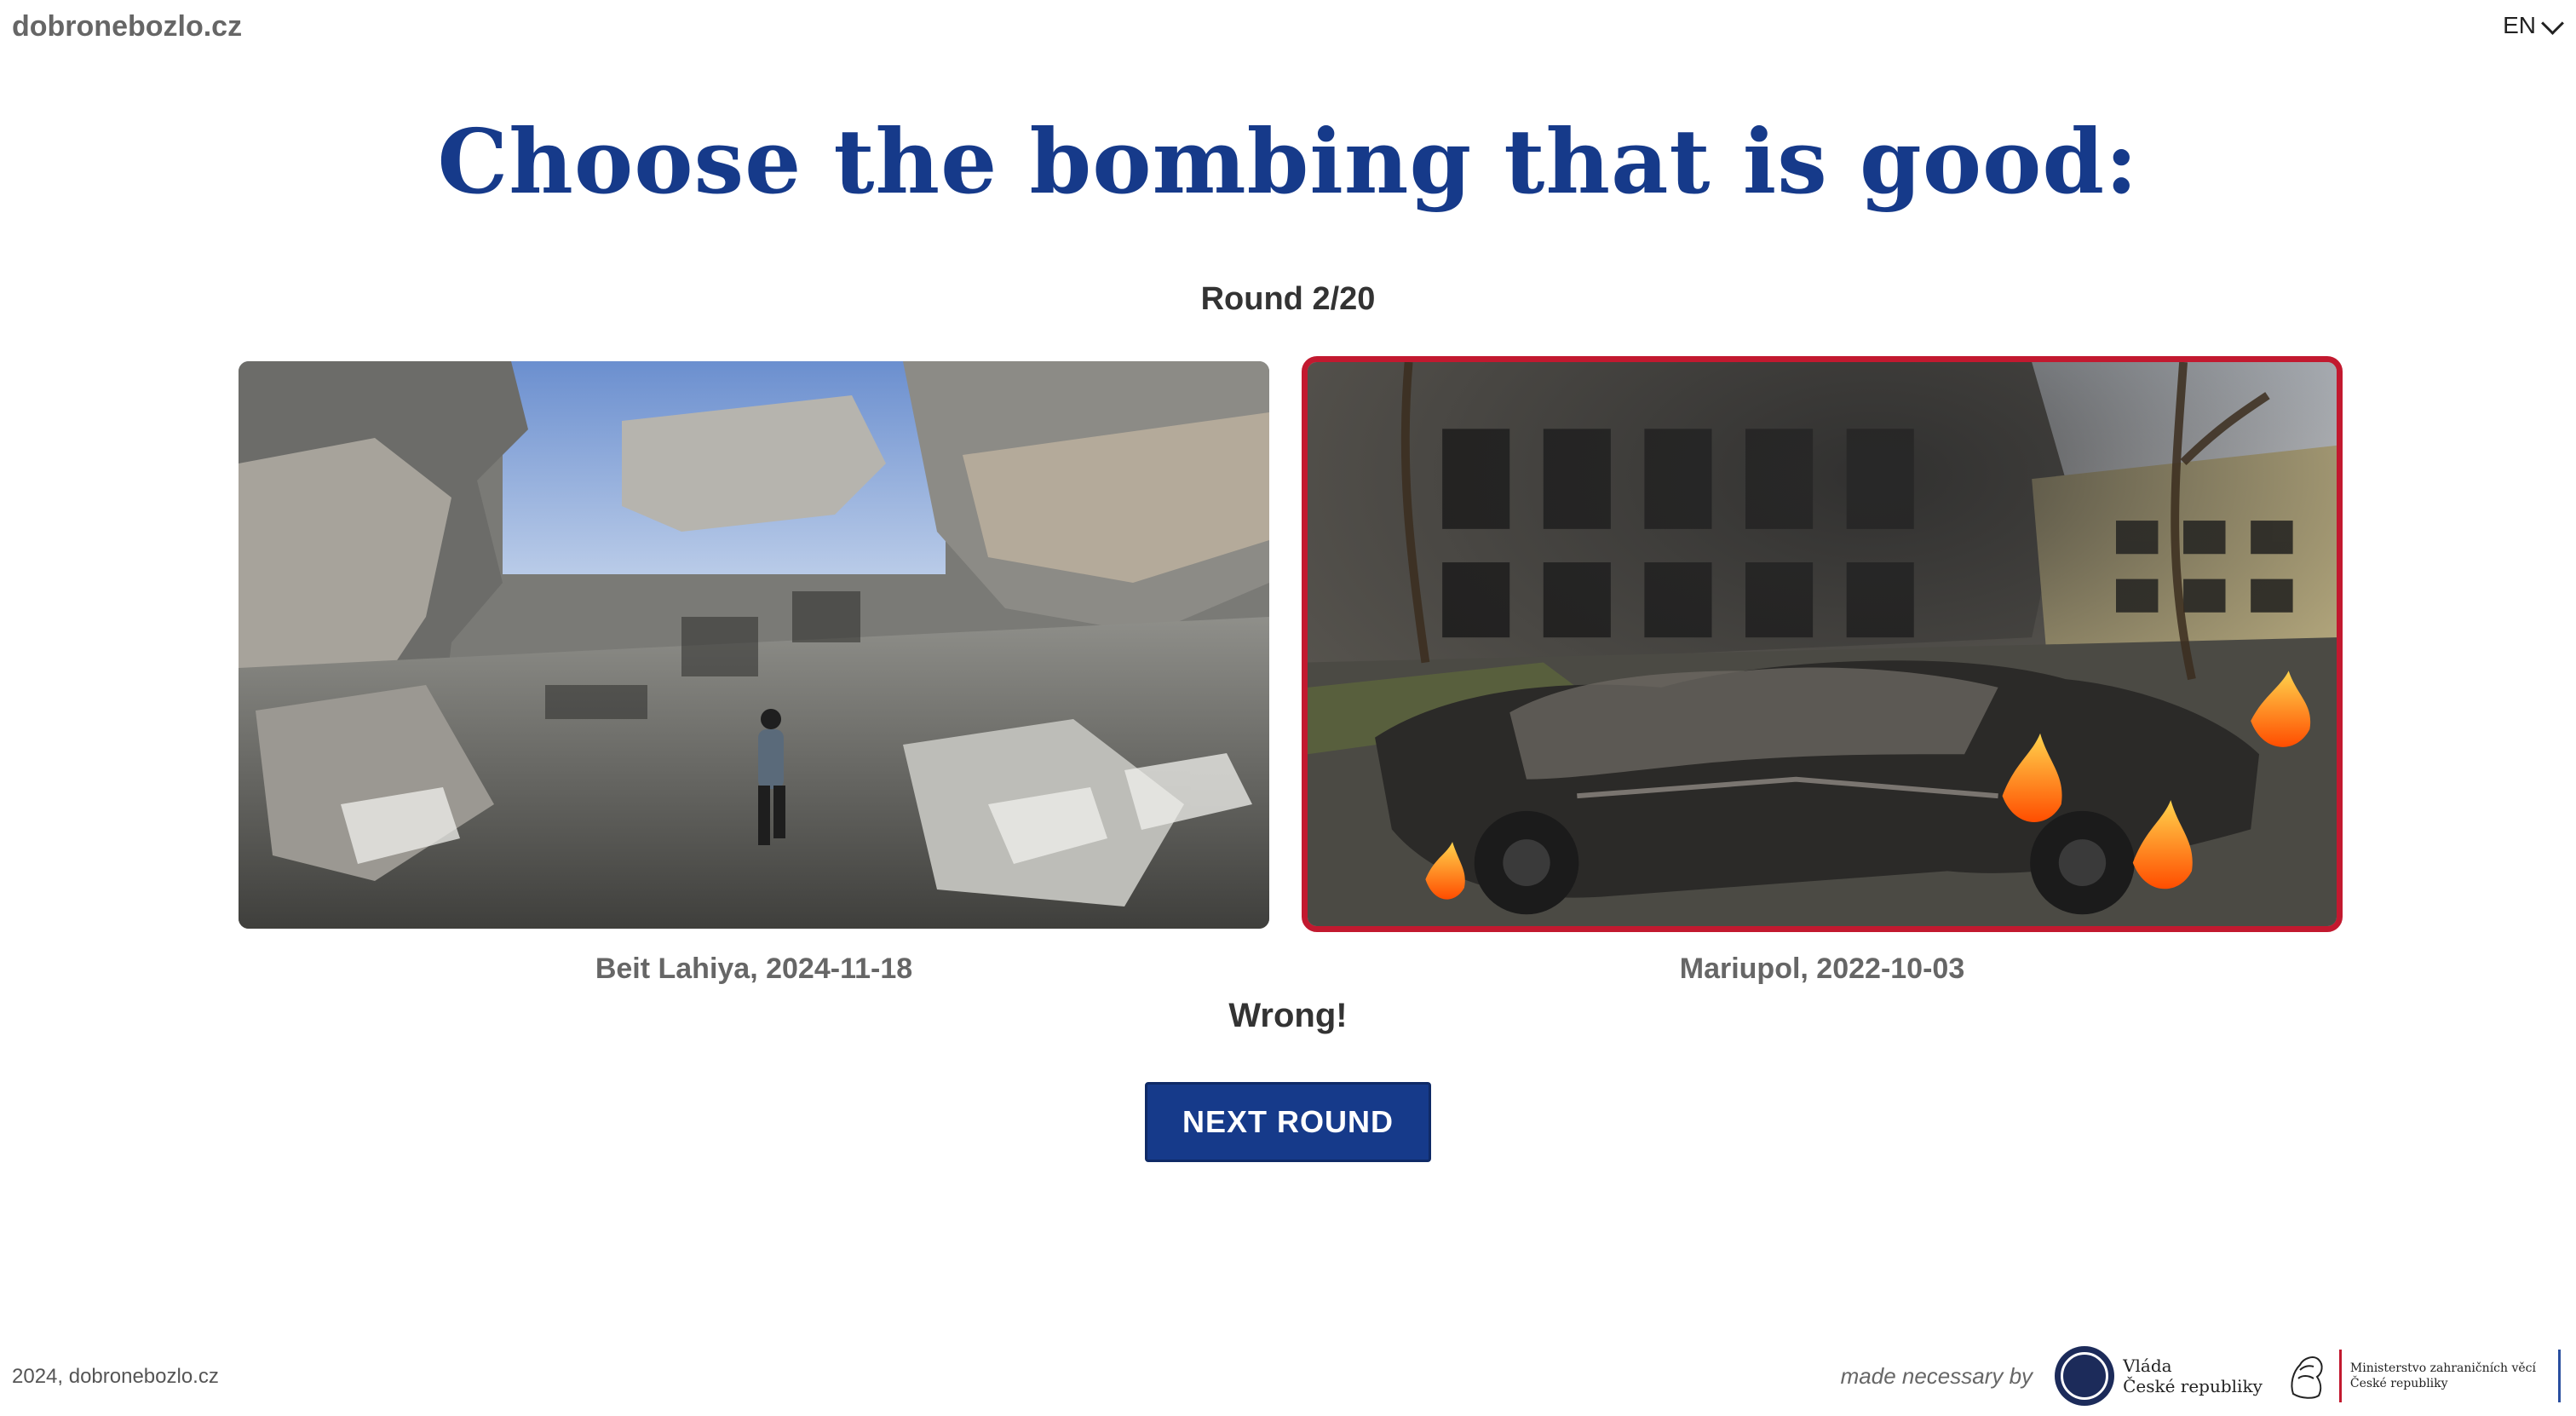 The height and width of the screenshot is (1416, 2576). I want to click on chevron-down-icon, so click(2552, 23).